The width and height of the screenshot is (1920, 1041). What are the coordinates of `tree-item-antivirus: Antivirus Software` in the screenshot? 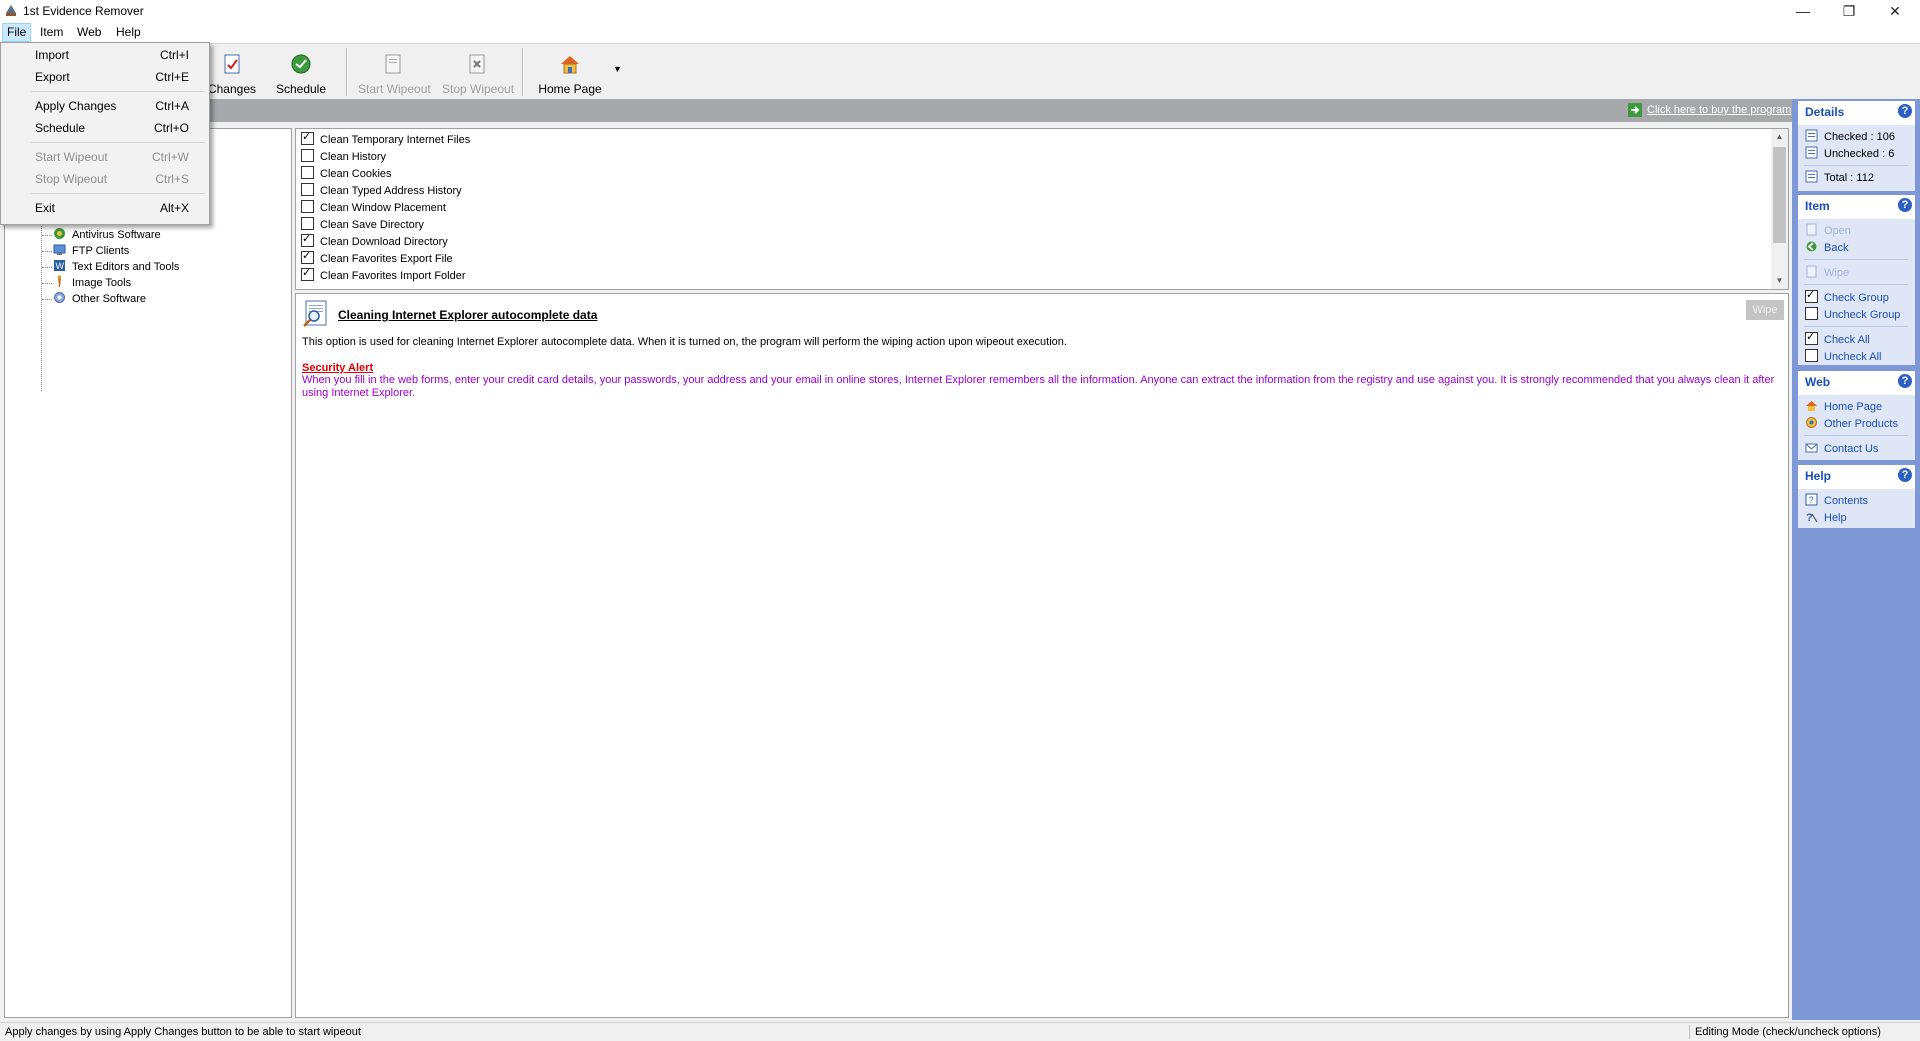 It's located at (107, 235).